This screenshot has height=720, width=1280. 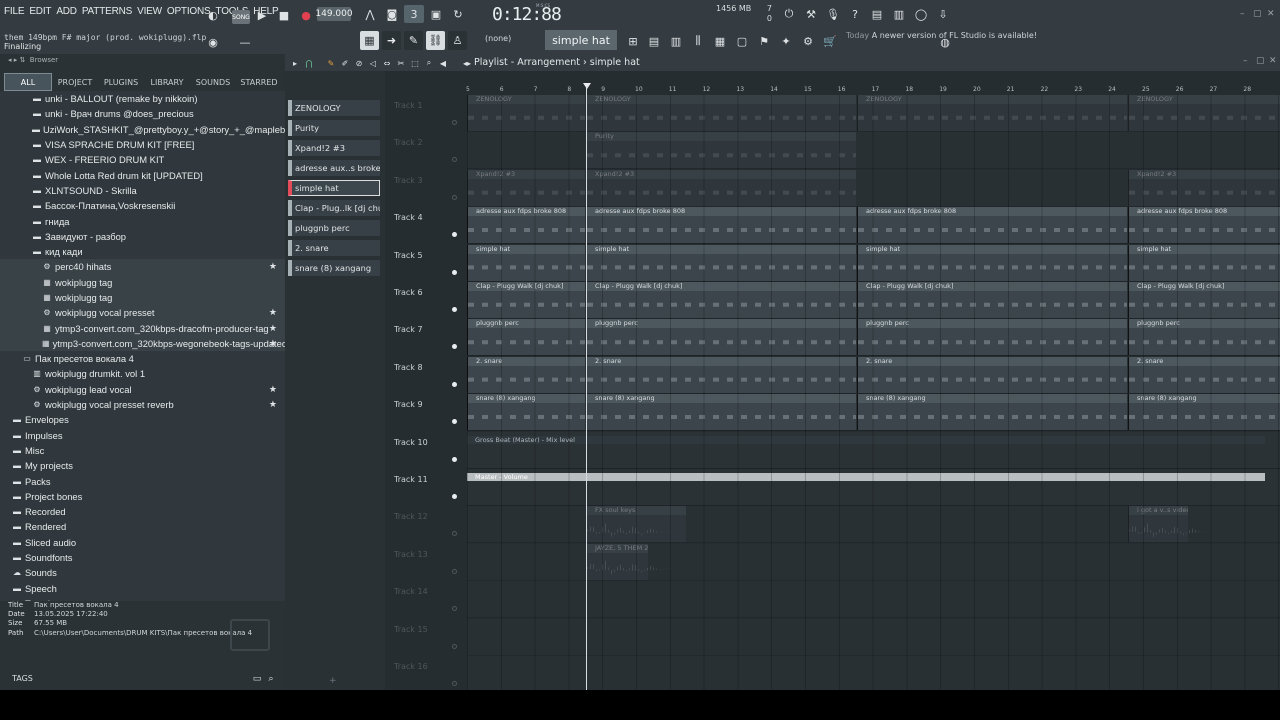 I want to click on browser-item: ▬ Recorded, so click(x=142, y=511).